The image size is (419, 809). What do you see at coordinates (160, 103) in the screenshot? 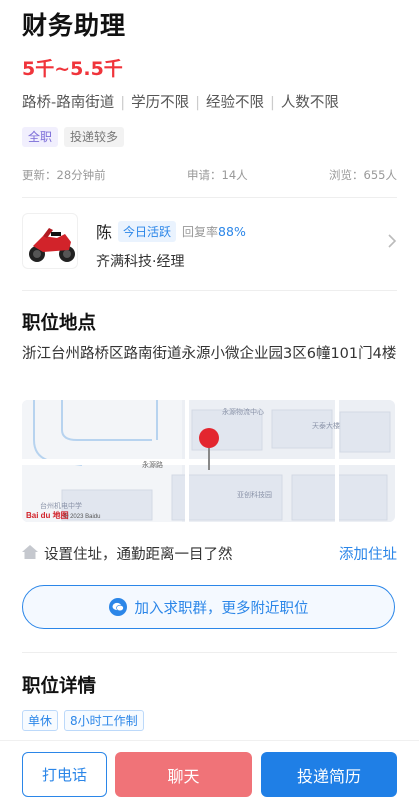
I see `meta-education: 学历不限` at bounding box center [160, 103].